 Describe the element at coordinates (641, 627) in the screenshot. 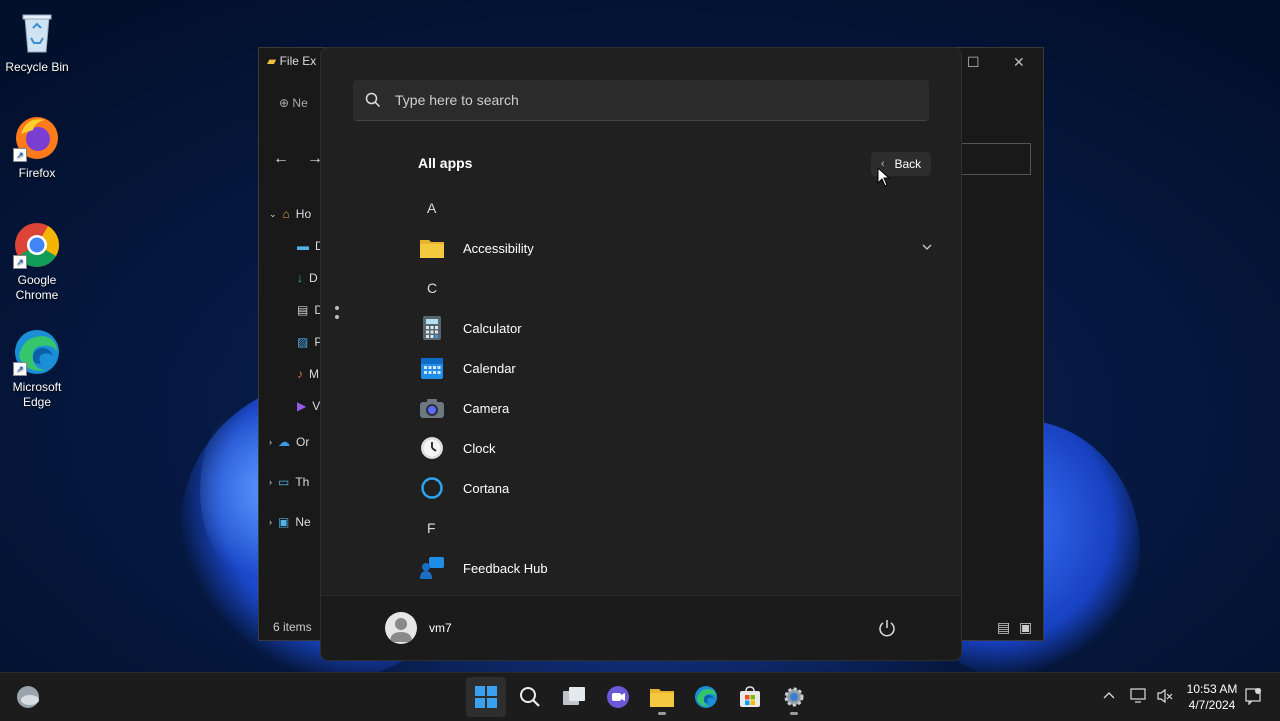

I see `start-footer: vm7` at that location.